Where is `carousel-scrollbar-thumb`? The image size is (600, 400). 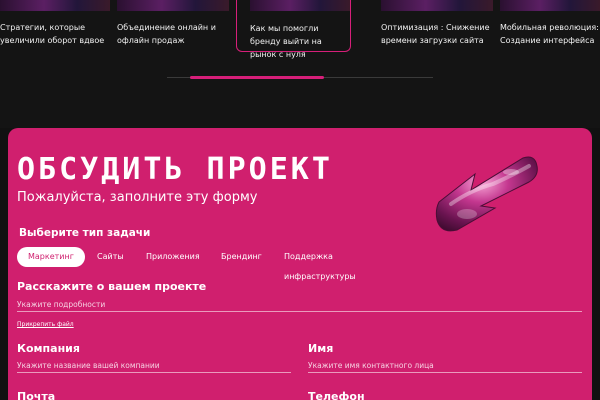 carousel-scrollbar-thumb is located at coordinates (257, 77).